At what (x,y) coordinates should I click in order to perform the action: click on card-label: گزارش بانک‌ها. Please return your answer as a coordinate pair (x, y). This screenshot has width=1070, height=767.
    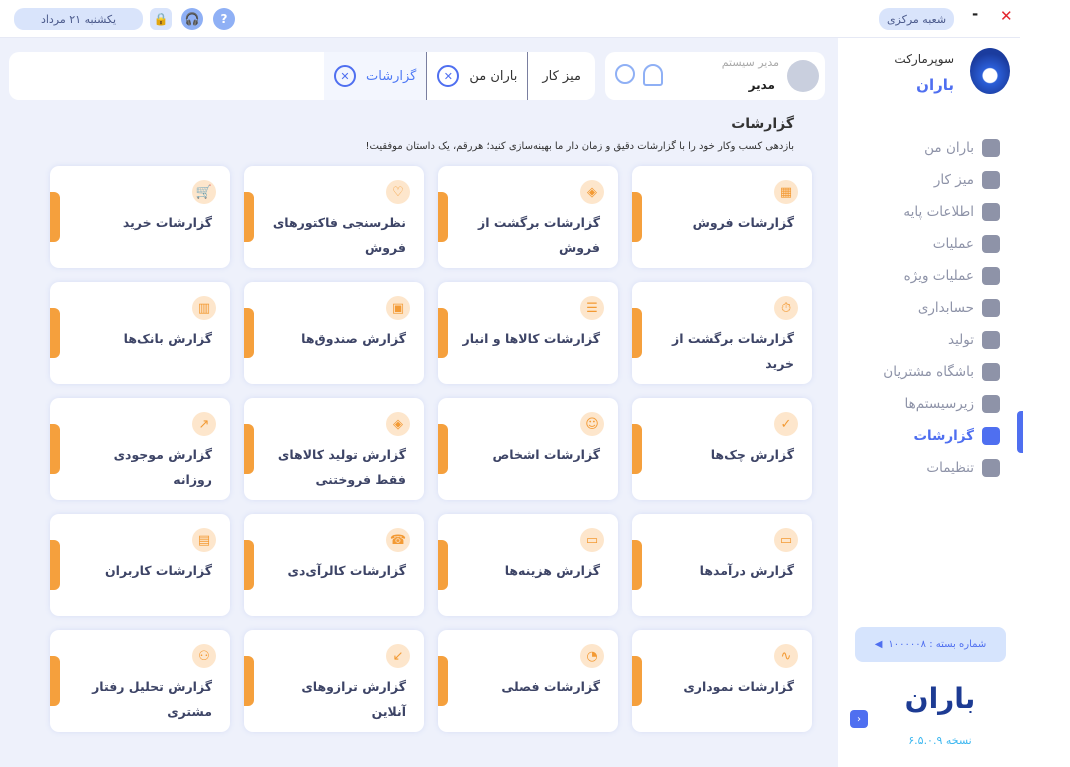
    Looking at the image, I should click on (167, 338).